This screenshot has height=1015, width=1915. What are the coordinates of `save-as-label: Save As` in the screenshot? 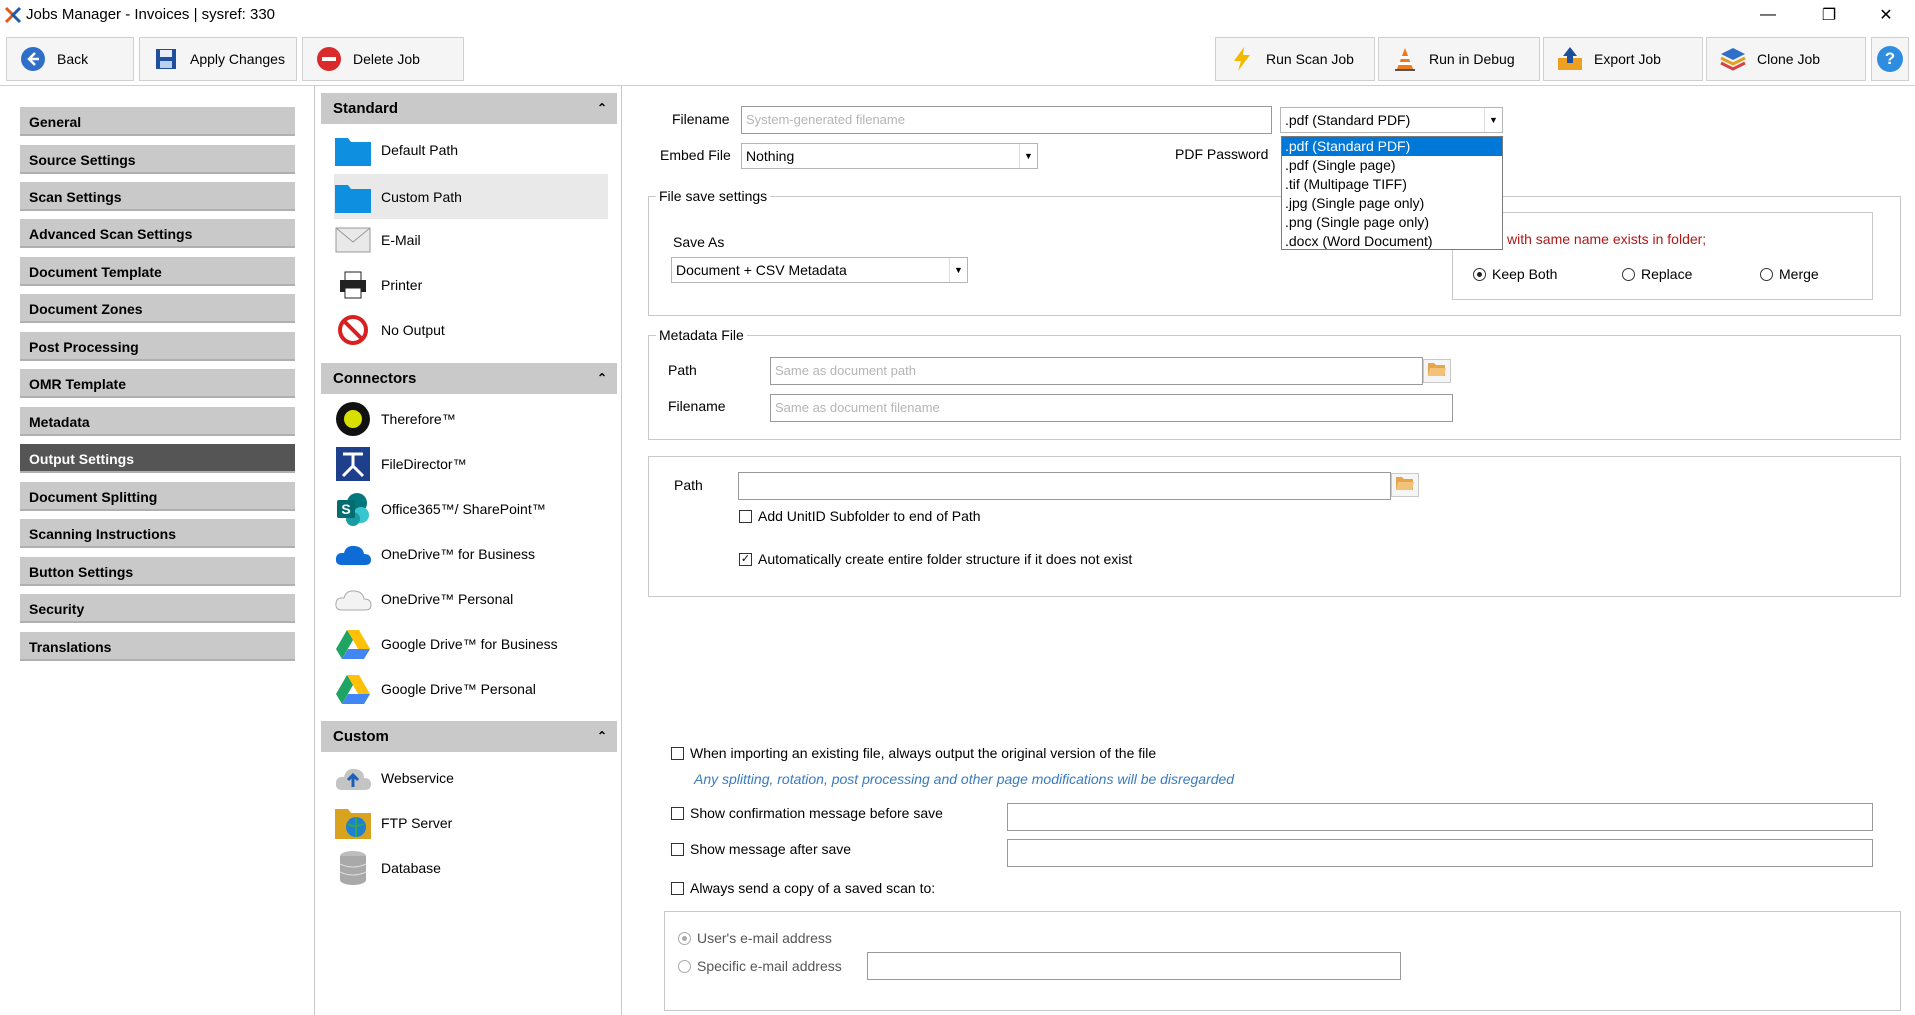 It's located at (699, 242).